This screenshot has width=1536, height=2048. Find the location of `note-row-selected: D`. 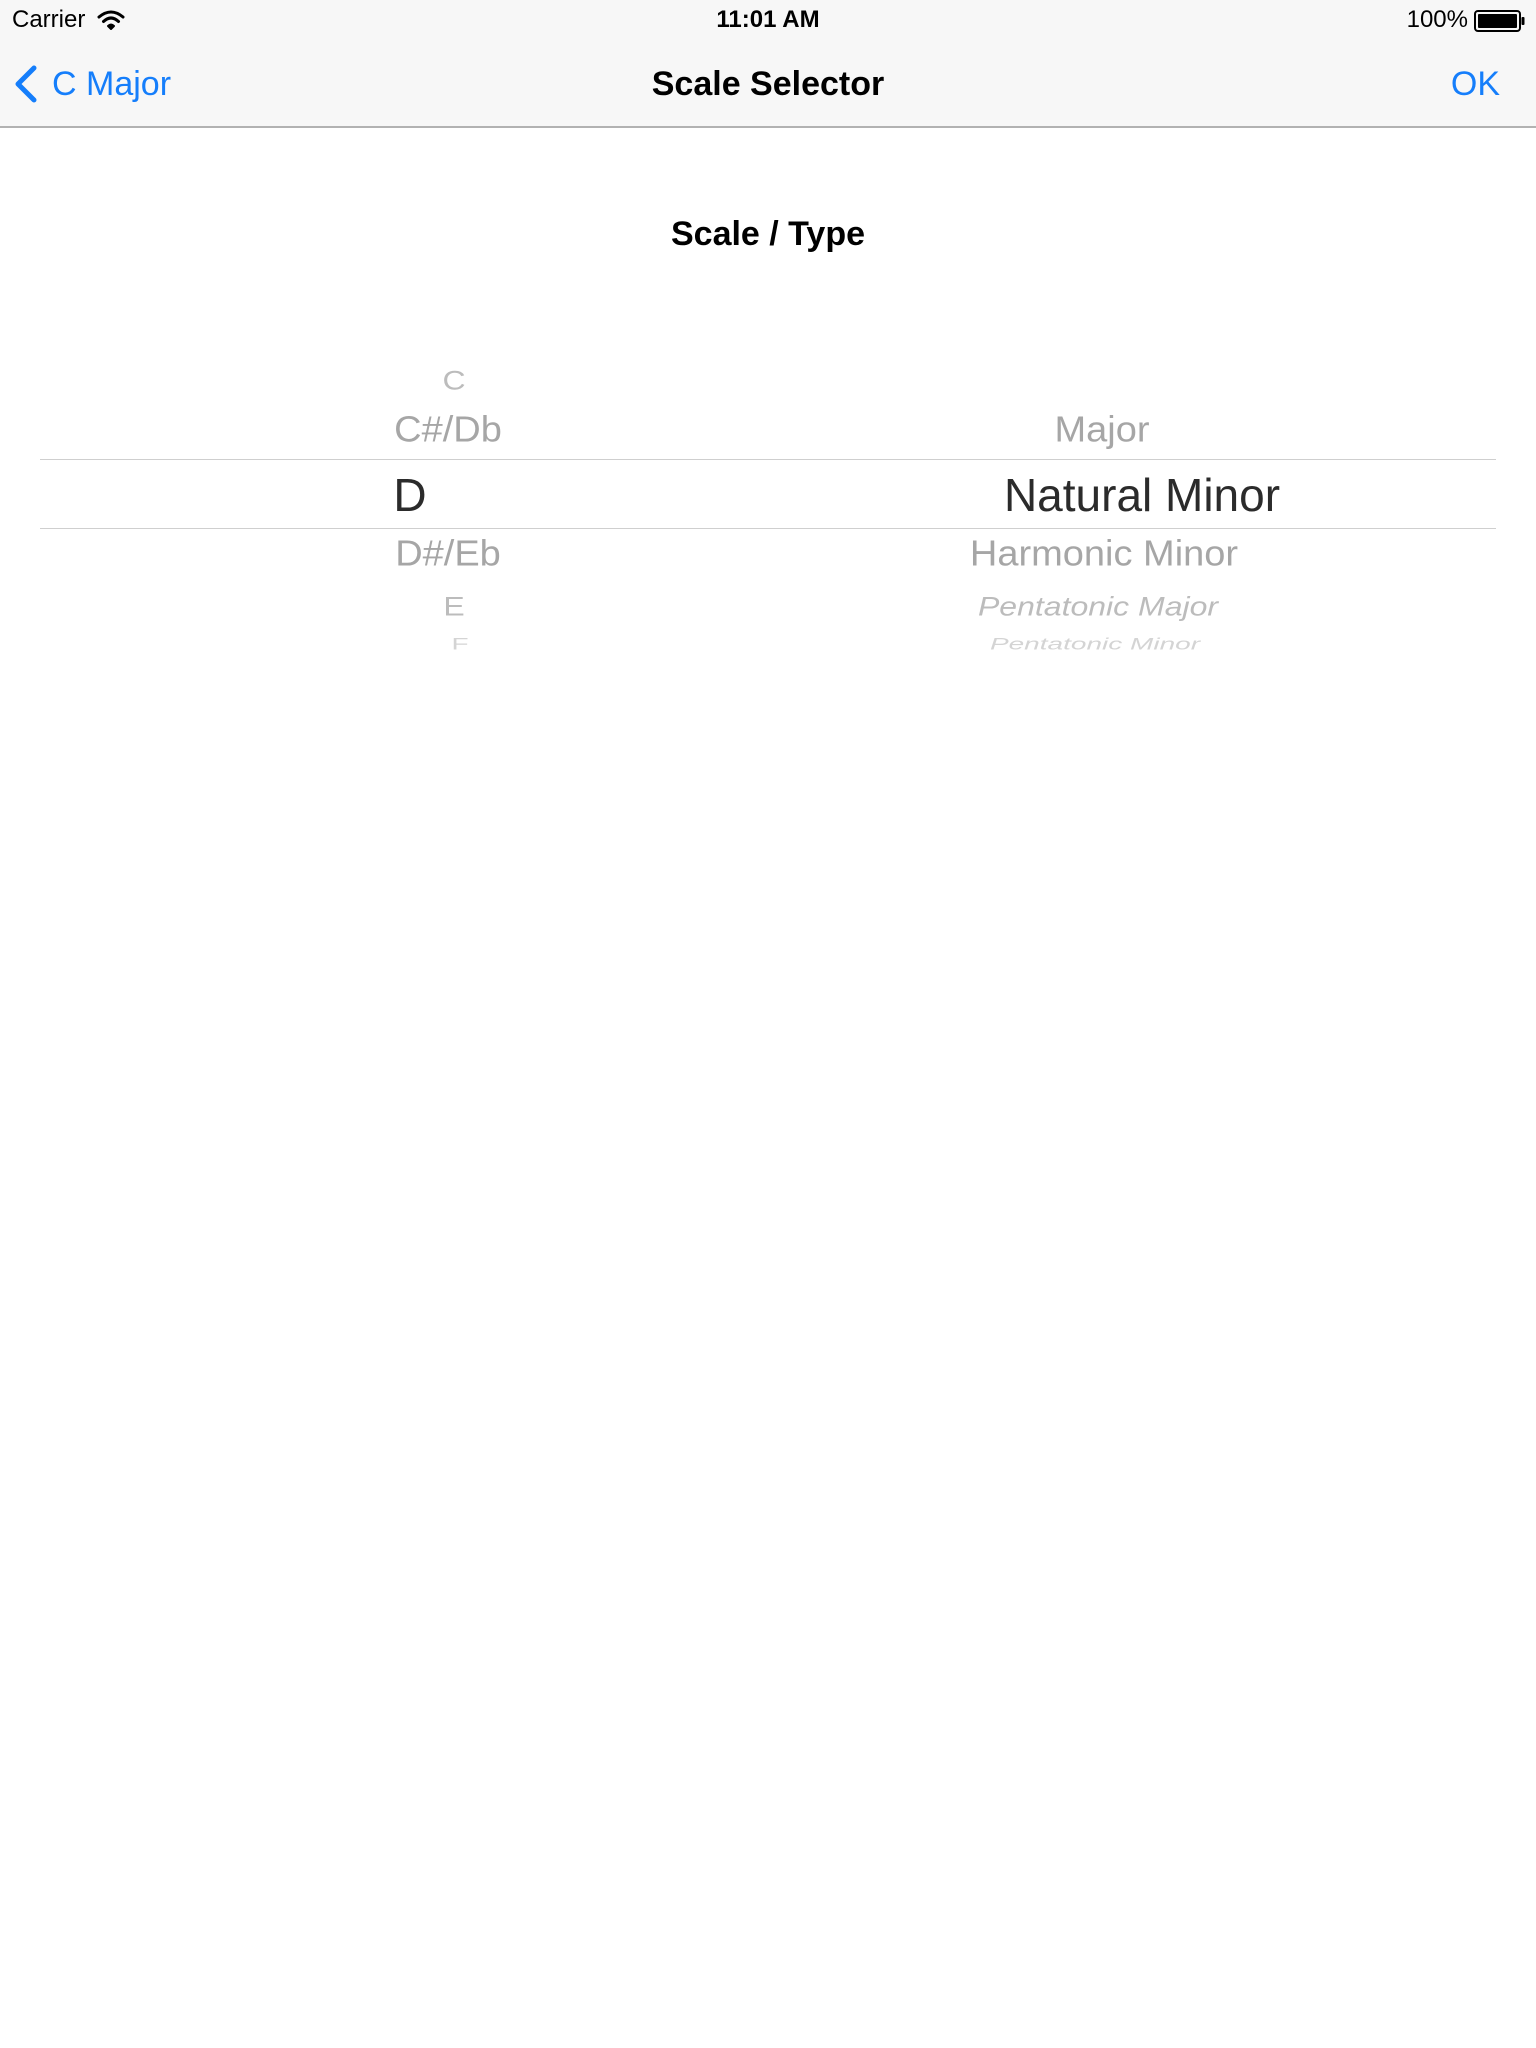

note-row-selected: D is located at coordinates (410, 495).